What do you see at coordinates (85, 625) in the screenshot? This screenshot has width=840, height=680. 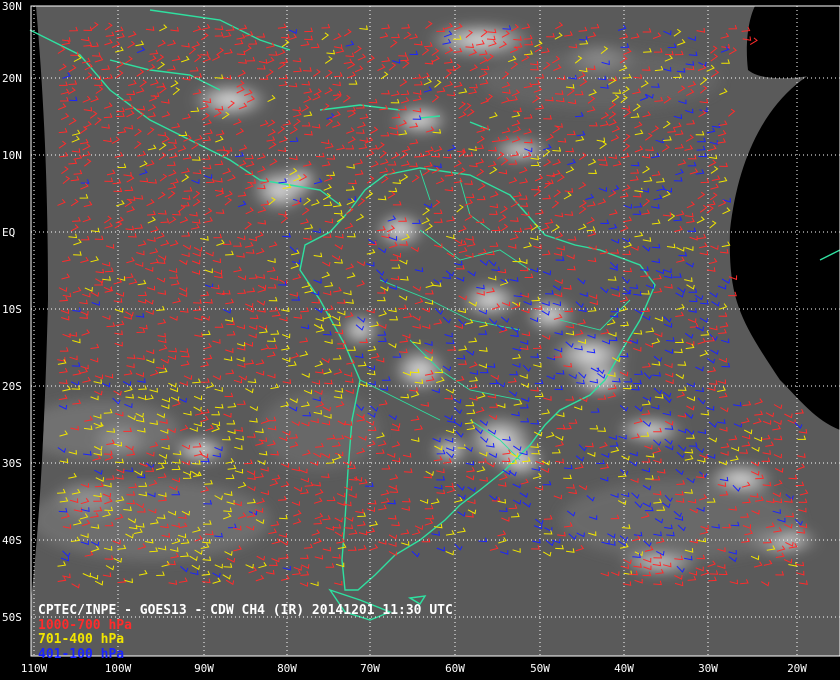 I see `legend-item-low: 1000-700 hPa` at bounding box center [85, 625].